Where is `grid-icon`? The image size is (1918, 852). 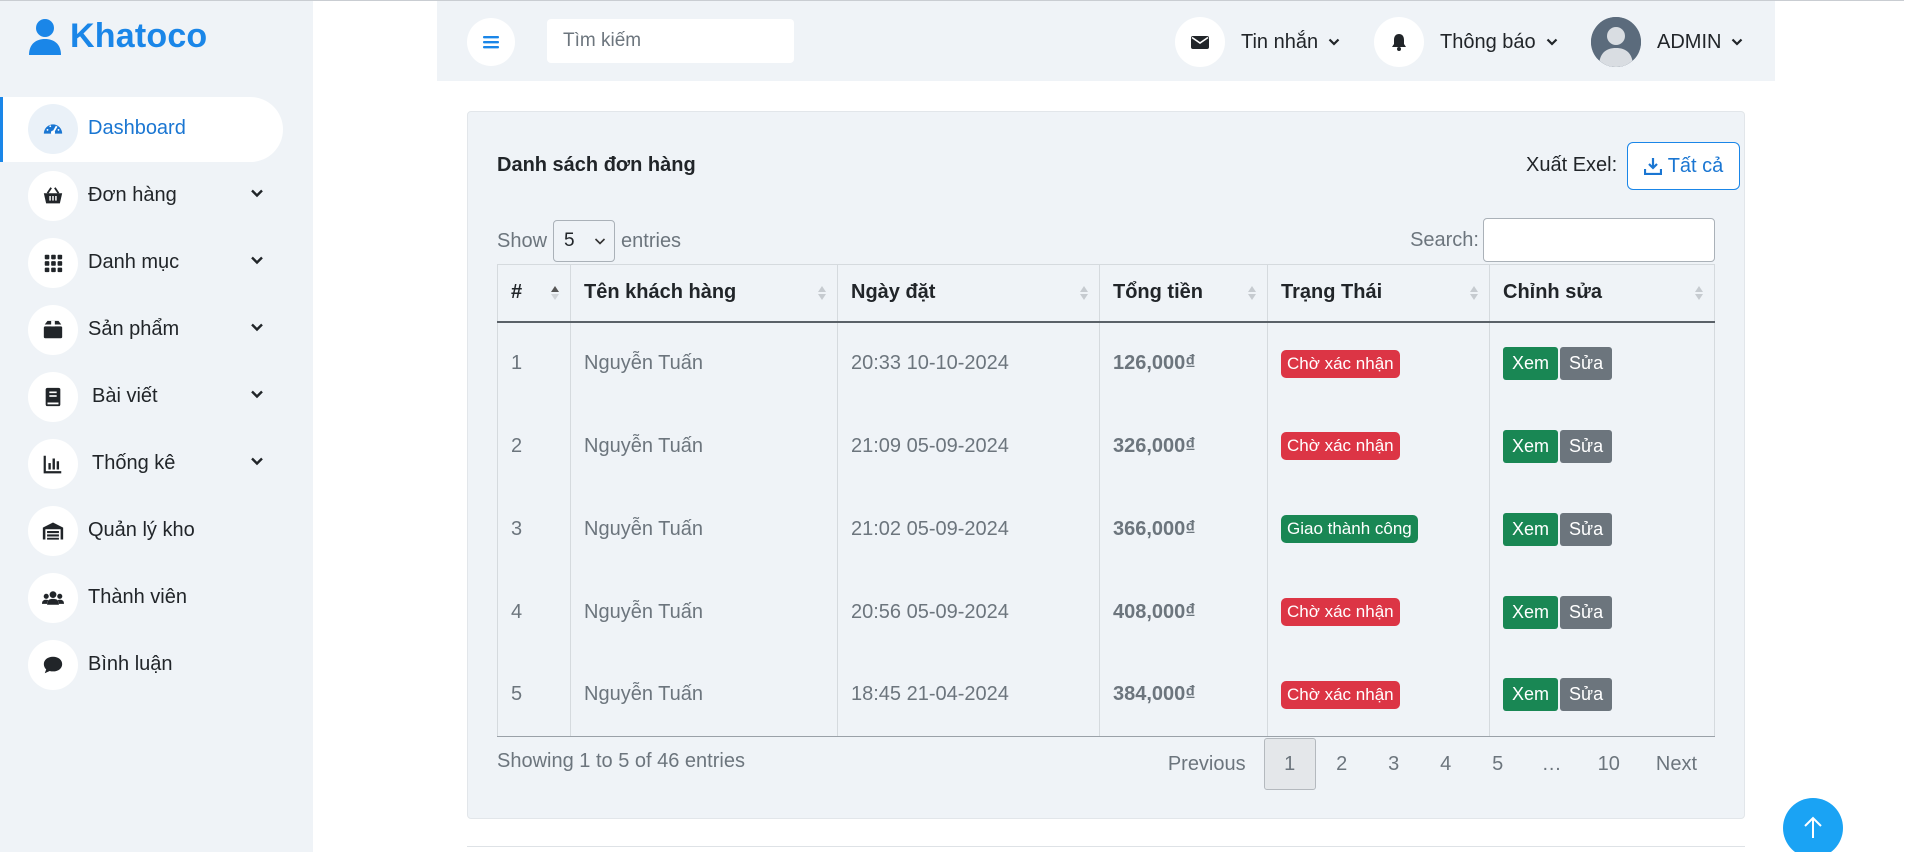 grid-icon is located at coordinates (53, 262).